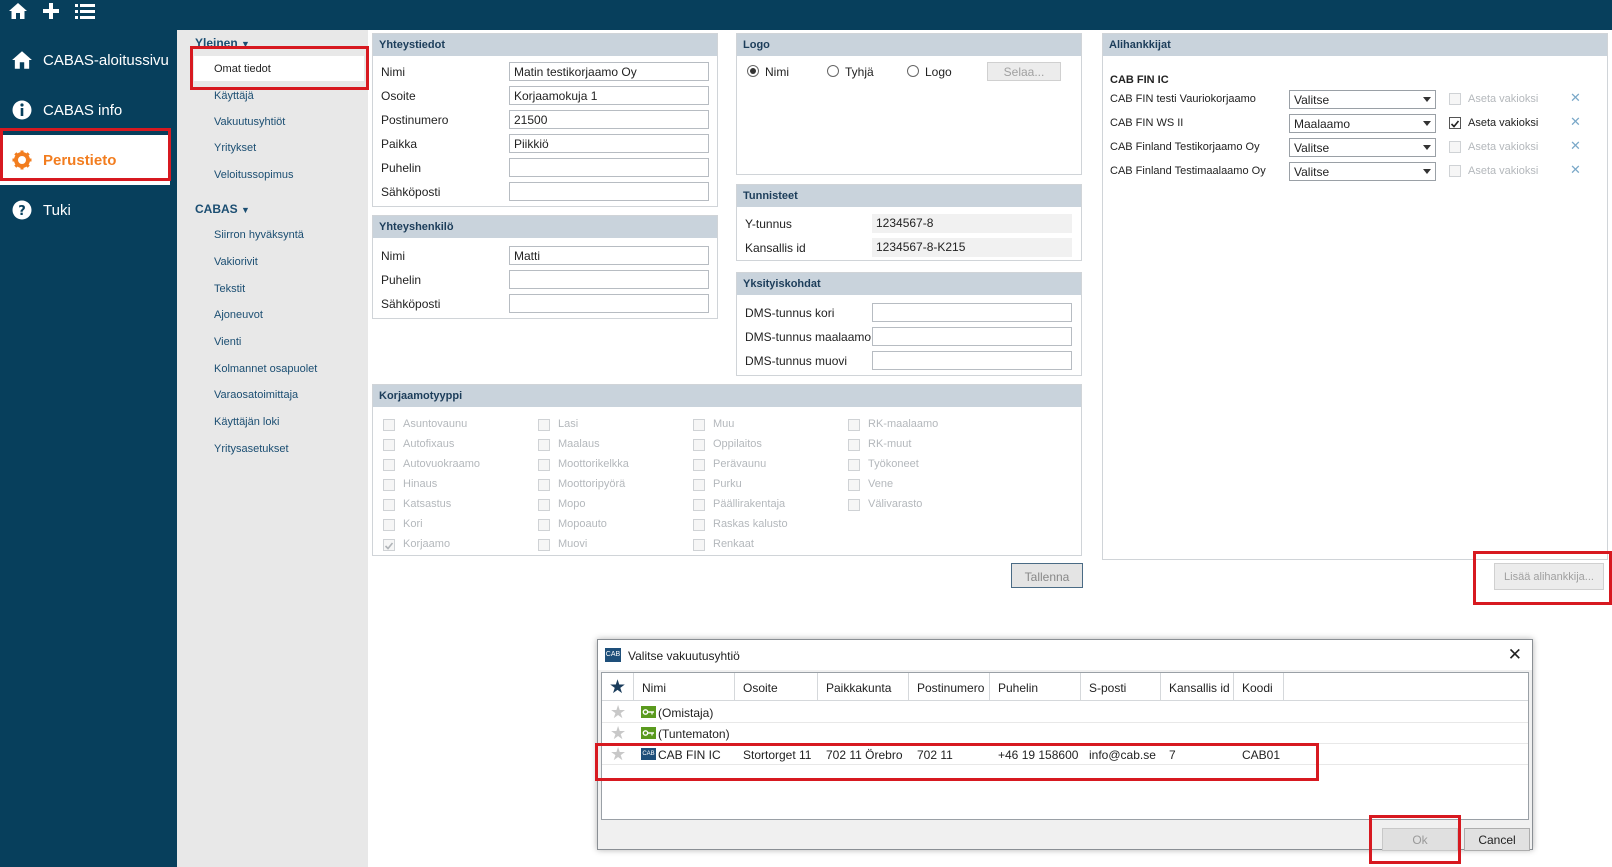 This screenshot has width=1612, height=867. What do you see at coordinates (249, 122) in the screenshot?
I see `subnav-item-vakuutusyhtiot: Vakuutusyhtiöt` at bounding box center [249, 122].